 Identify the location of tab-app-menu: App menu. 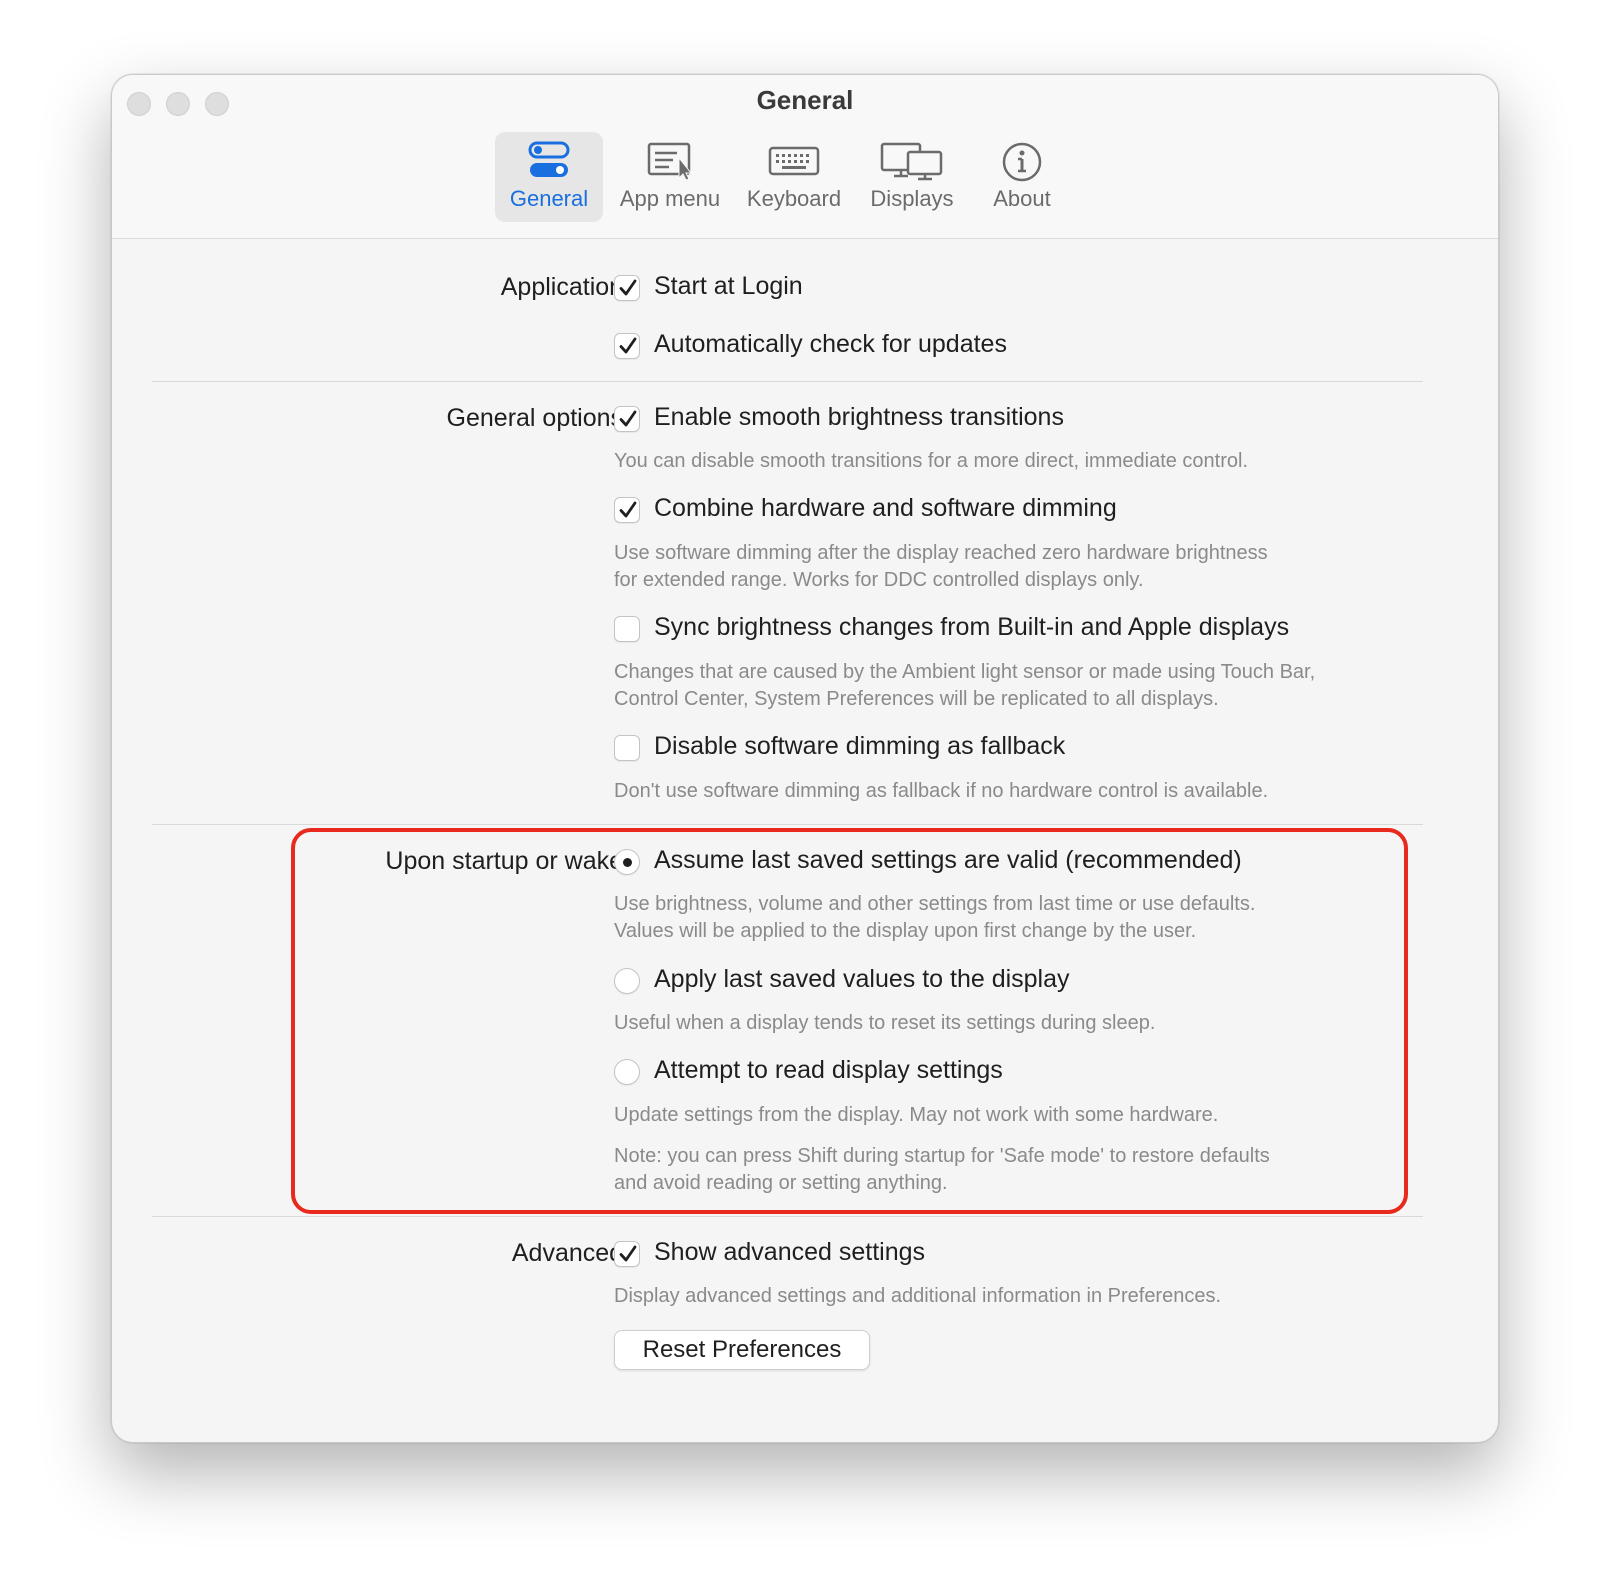
(670, 177).